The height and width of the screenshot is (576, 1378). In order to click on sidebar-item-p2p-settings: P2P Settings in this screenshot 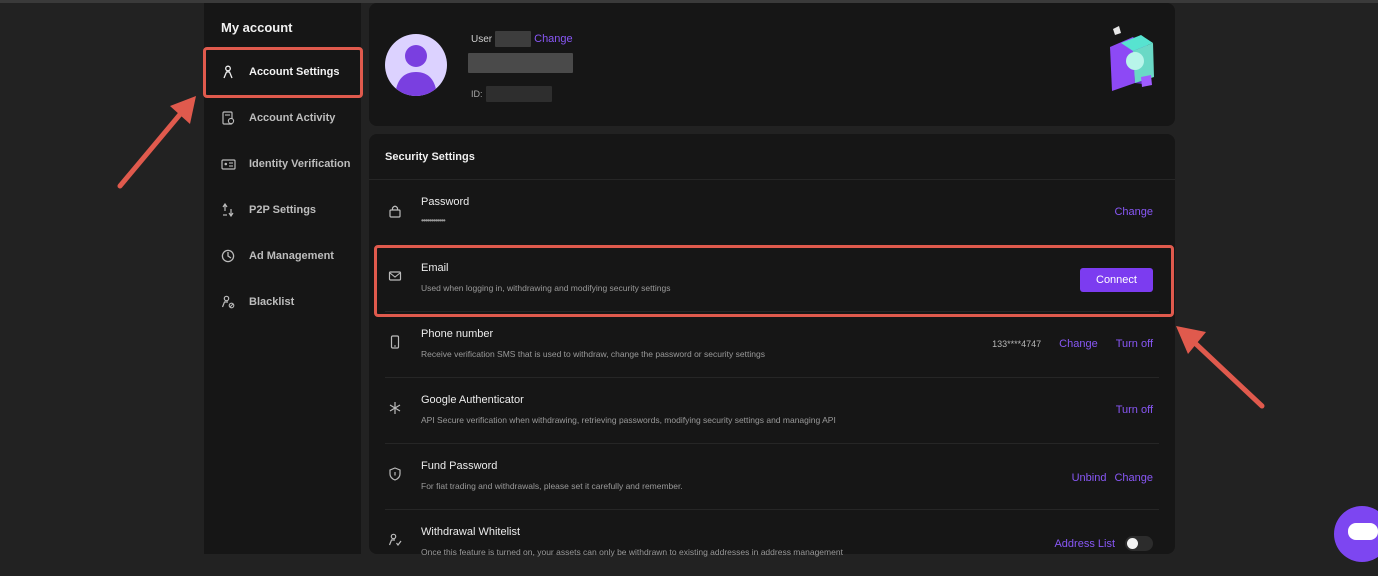, I will do `click(282, 210)`.